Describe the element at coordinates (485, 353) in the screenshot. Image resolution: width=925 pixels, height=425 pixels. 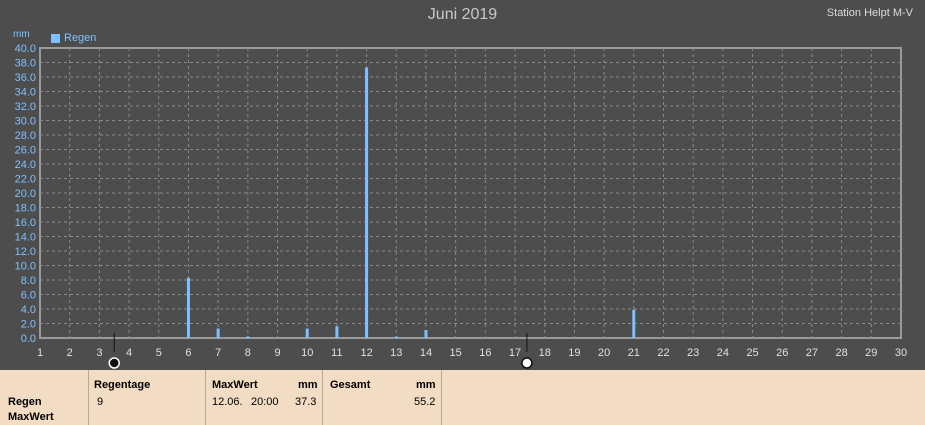
I see `x-tick-label: 16` at that location.